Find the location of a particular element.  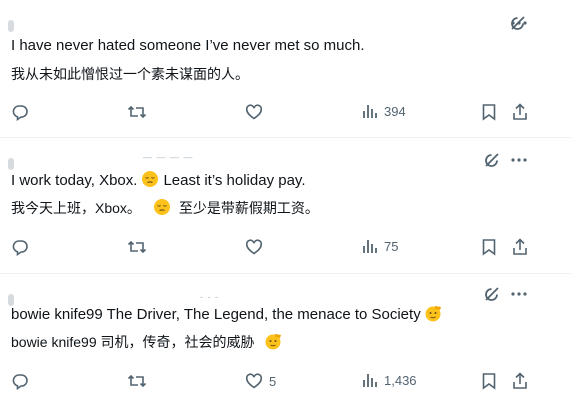

post-text-zh: bowie knife99 司机，传奇，社会的威胁 is located at coordinates (149, 343).